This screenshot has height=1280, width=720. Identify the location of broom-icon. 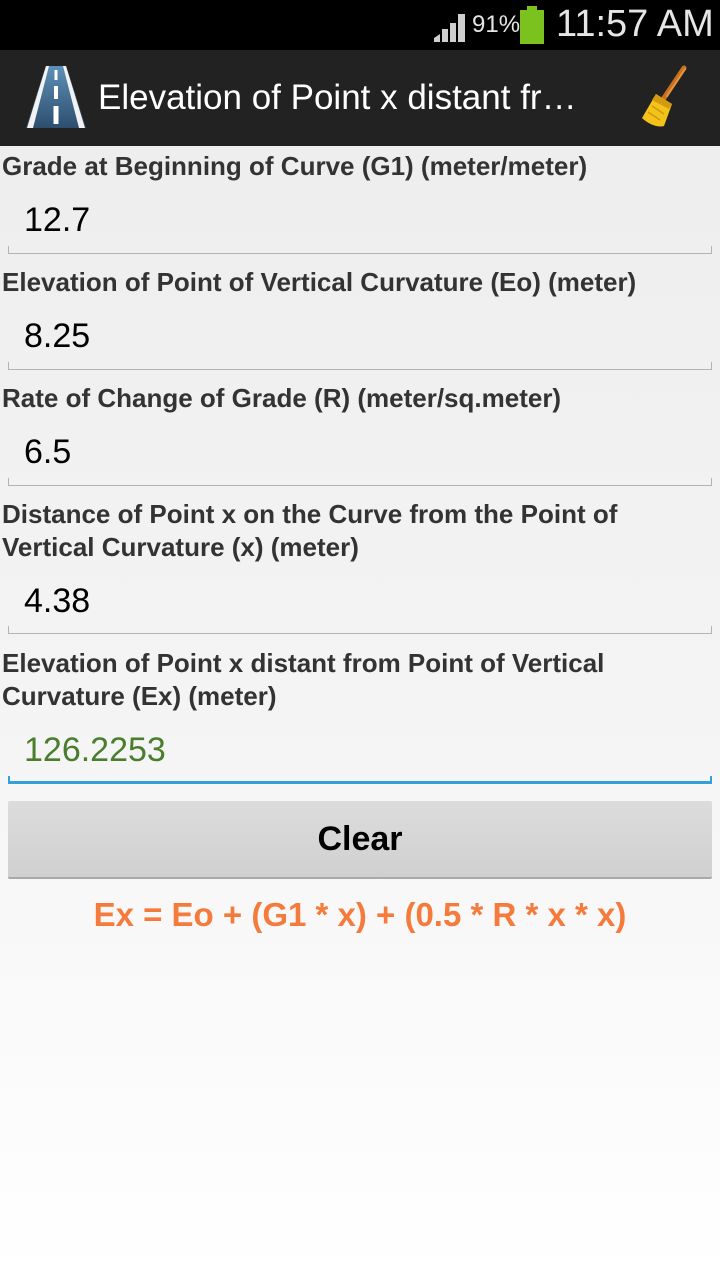
(664, 98).